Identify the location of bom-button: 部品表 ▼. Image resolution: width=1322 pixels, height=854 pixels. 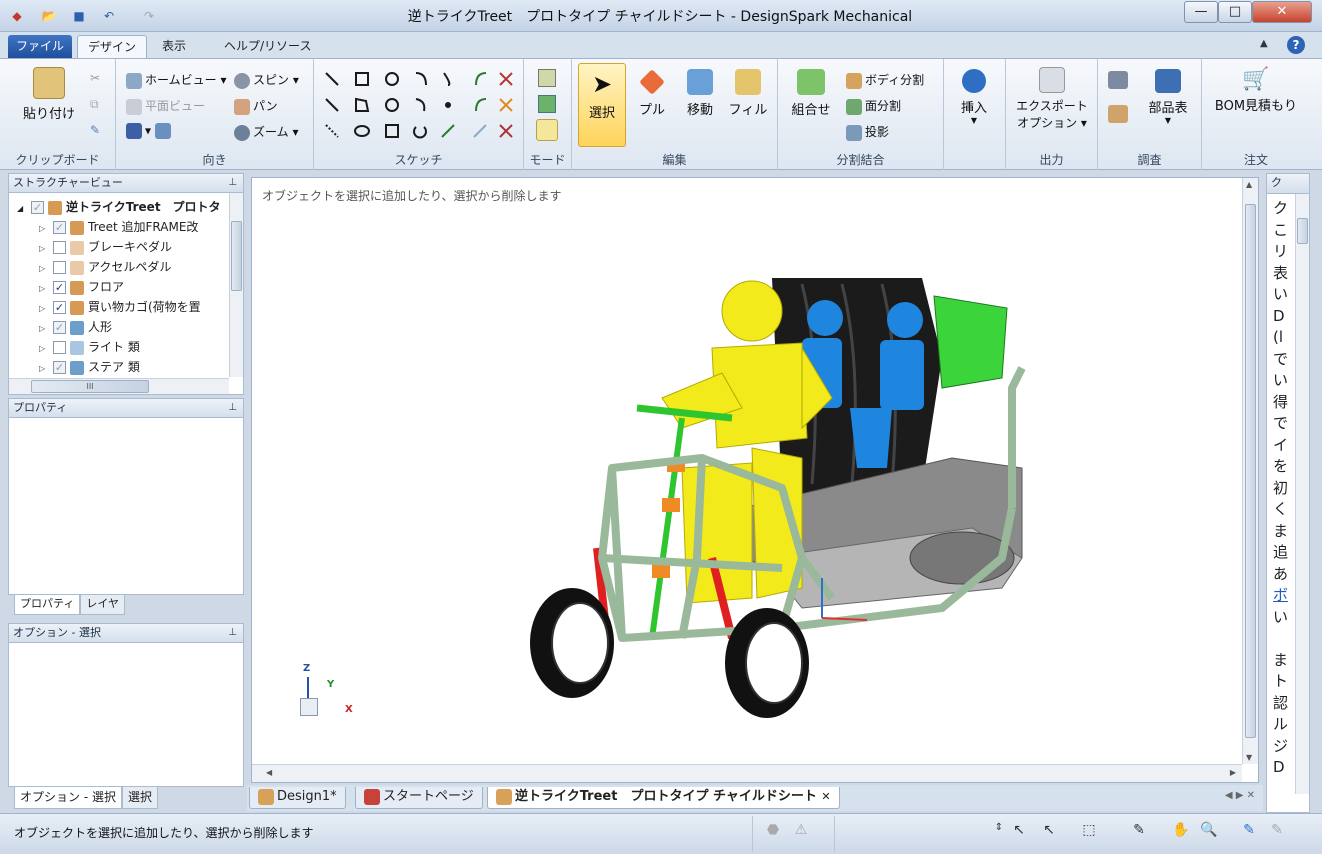
(1168, 97).